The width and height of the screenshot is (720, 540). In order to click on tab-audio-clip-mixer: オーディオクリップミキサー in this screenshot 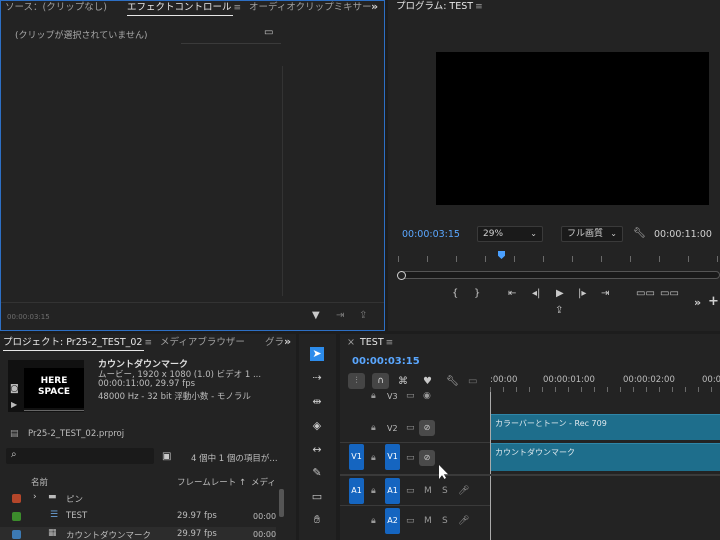, I will do `click(310, 7)`.